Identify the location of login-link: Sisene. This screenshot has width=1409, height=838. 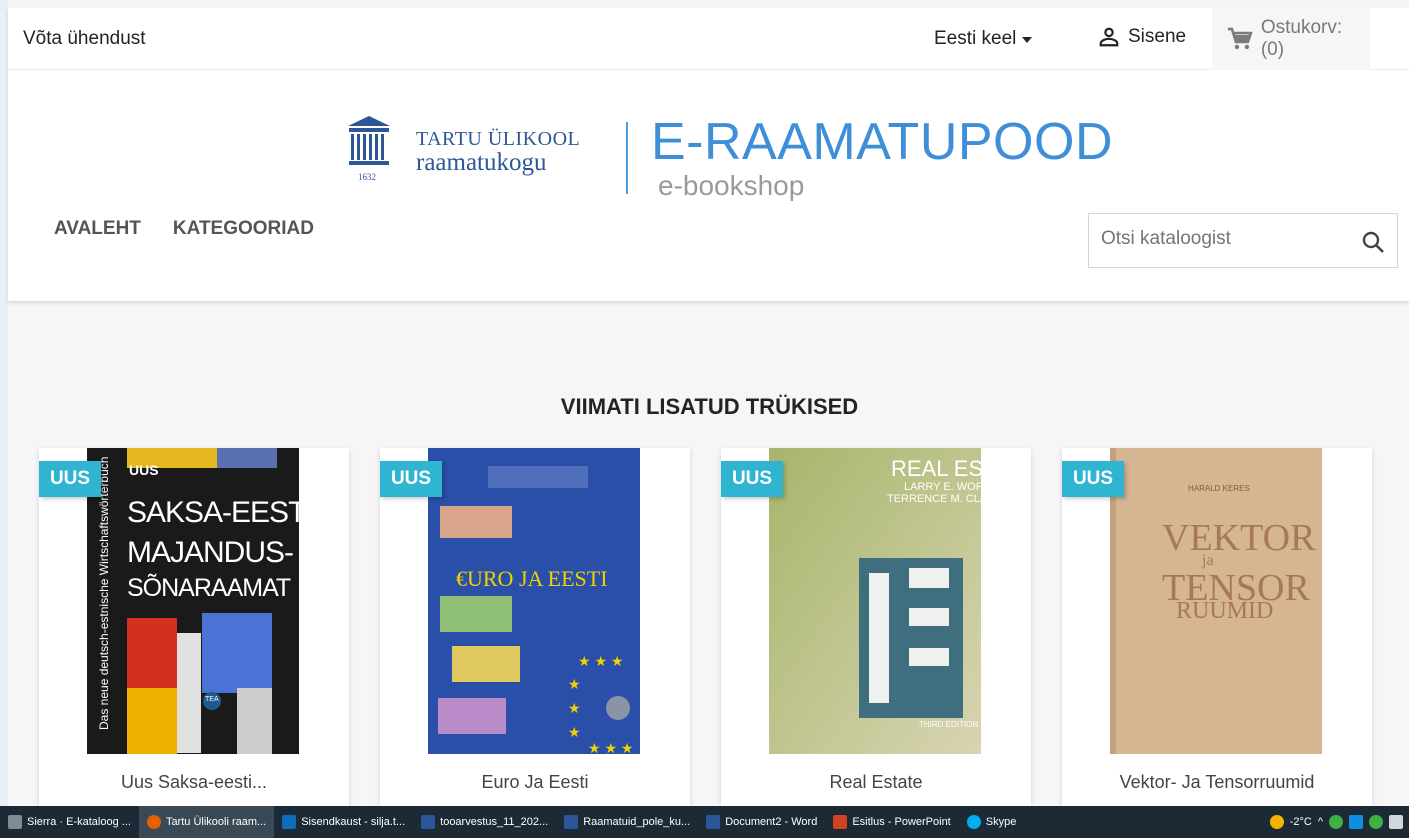
(1142, 37).